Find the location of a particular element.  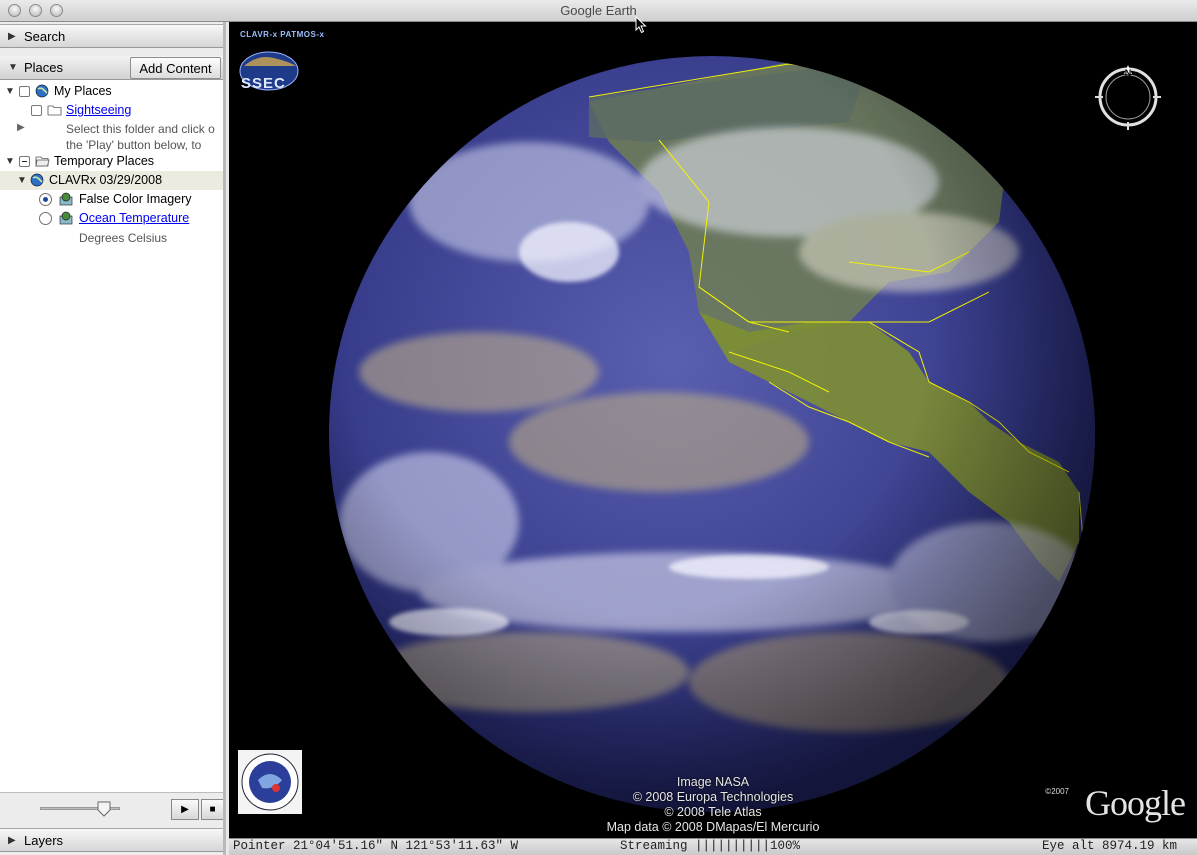

tree-item-ocean-temperature: Ocean Temperature is located at coordinates (111, 218).